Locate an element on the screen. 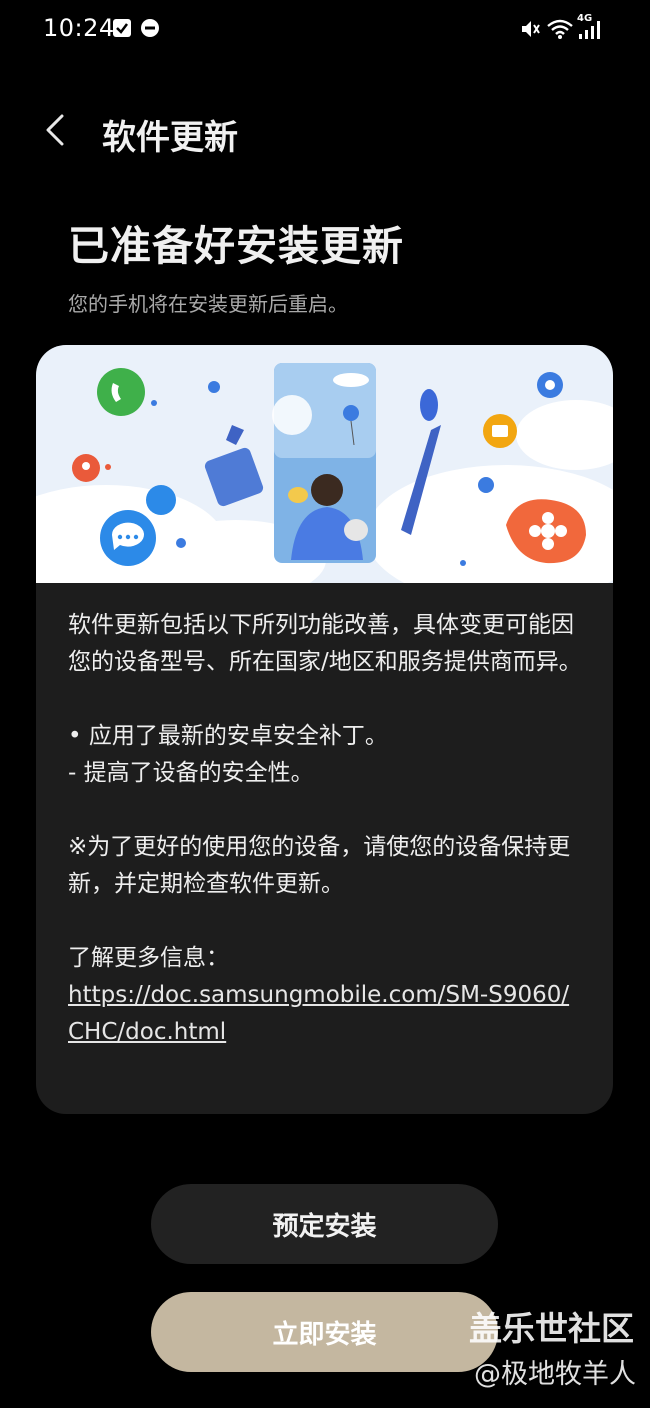 The height and width of the screenshot is (1408, 650). back-button is located at coordinates (58, 130).